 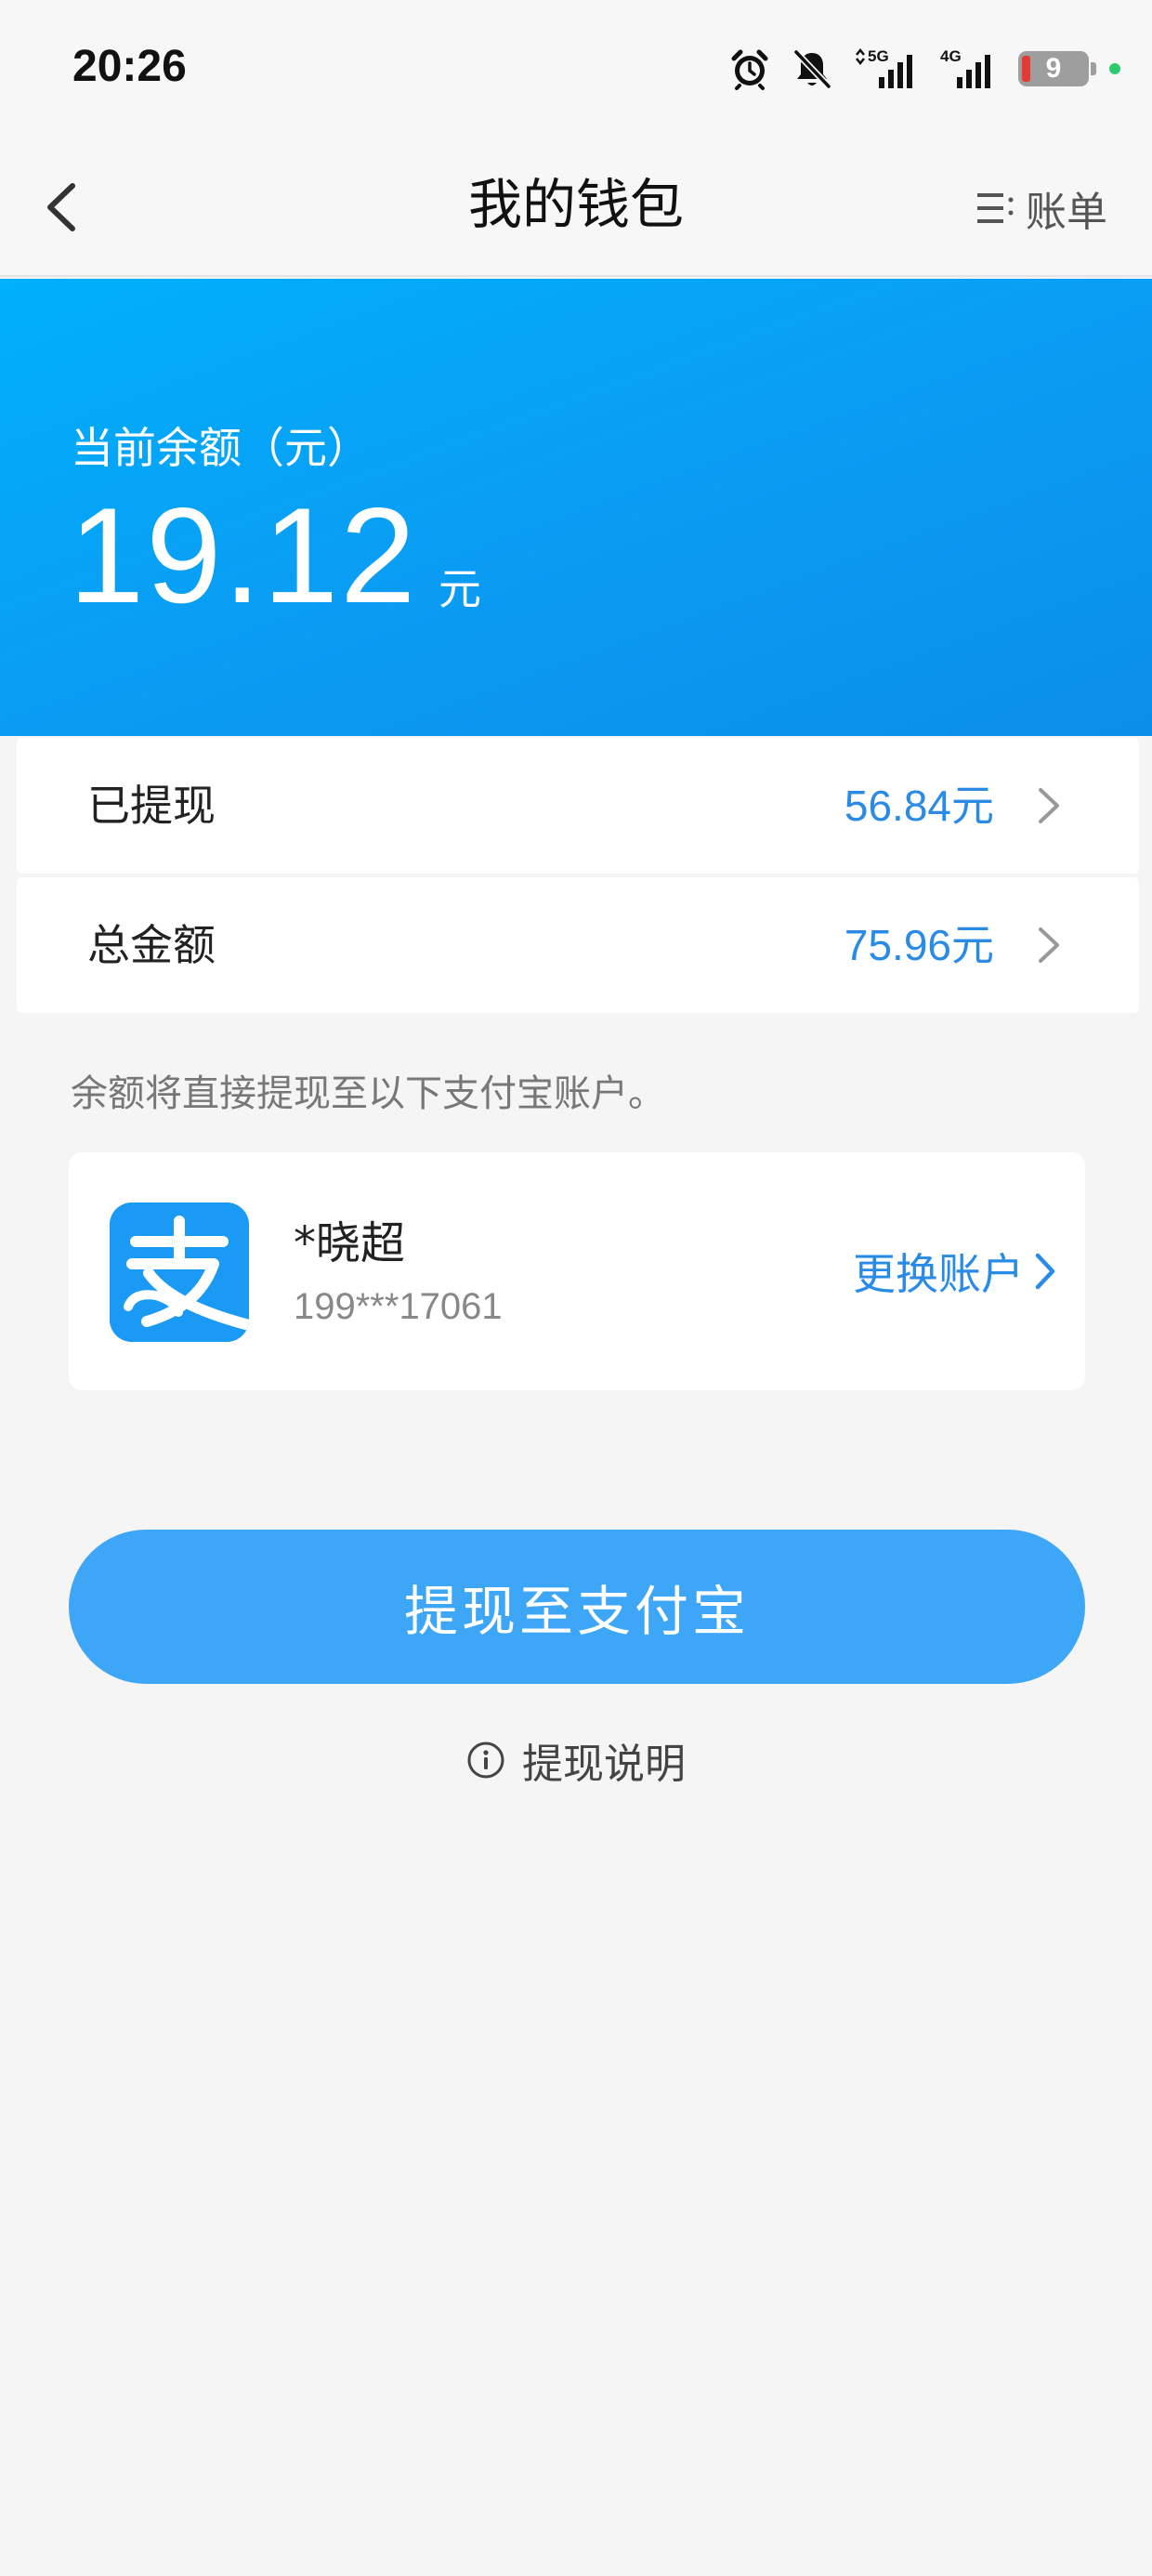 I want to click on withdrawn-value: 56.84元, so click(x=919, y=806).